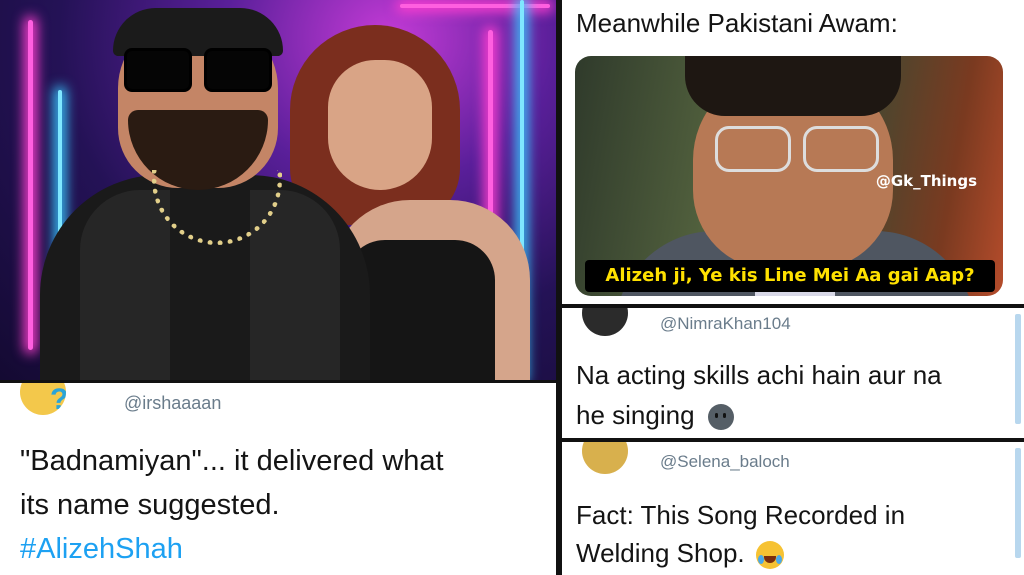  Describe the element at coordinates (926, 181) in the screenshot. I see `meme-watermark: @Gk_Things` at that location.